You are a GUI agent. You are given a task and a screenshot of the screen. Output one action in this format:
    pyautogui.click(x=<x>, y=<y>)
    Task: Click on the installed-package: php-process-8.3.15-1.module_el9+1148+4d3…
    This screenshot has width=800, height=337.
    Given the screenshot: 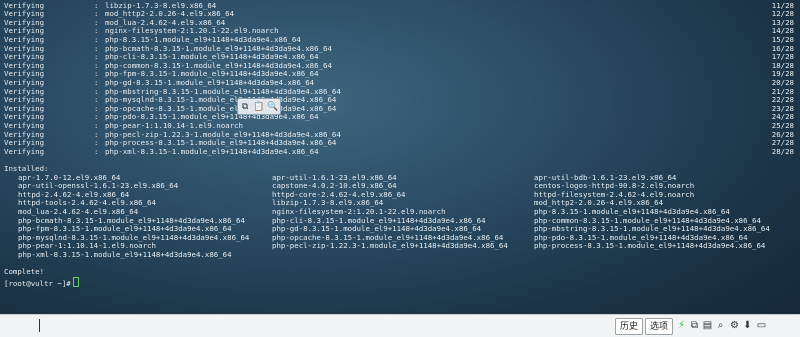 What is the action you would take?
    pyautogui.click(x=650, y=246)
    